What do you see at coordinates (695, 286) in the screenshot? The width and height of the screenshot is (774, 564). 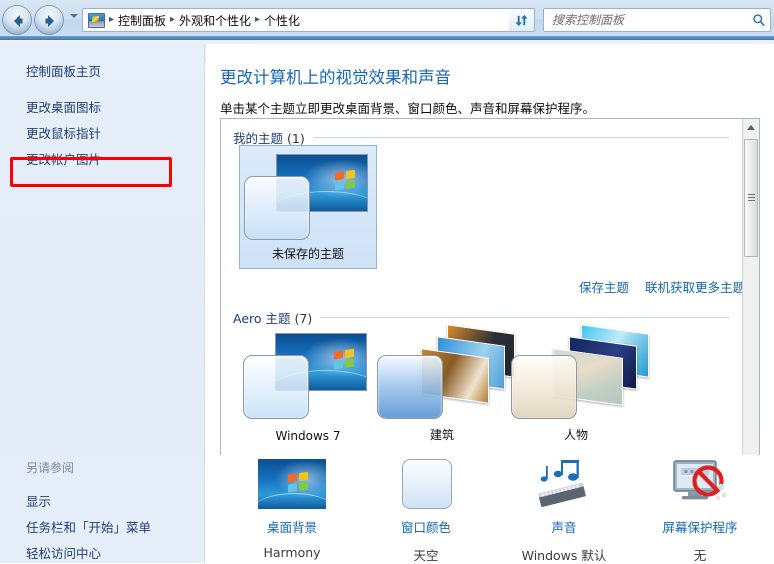 I see `get-more-themes-online-link: 联机获取更多主题` at bounding box center [695, 286].